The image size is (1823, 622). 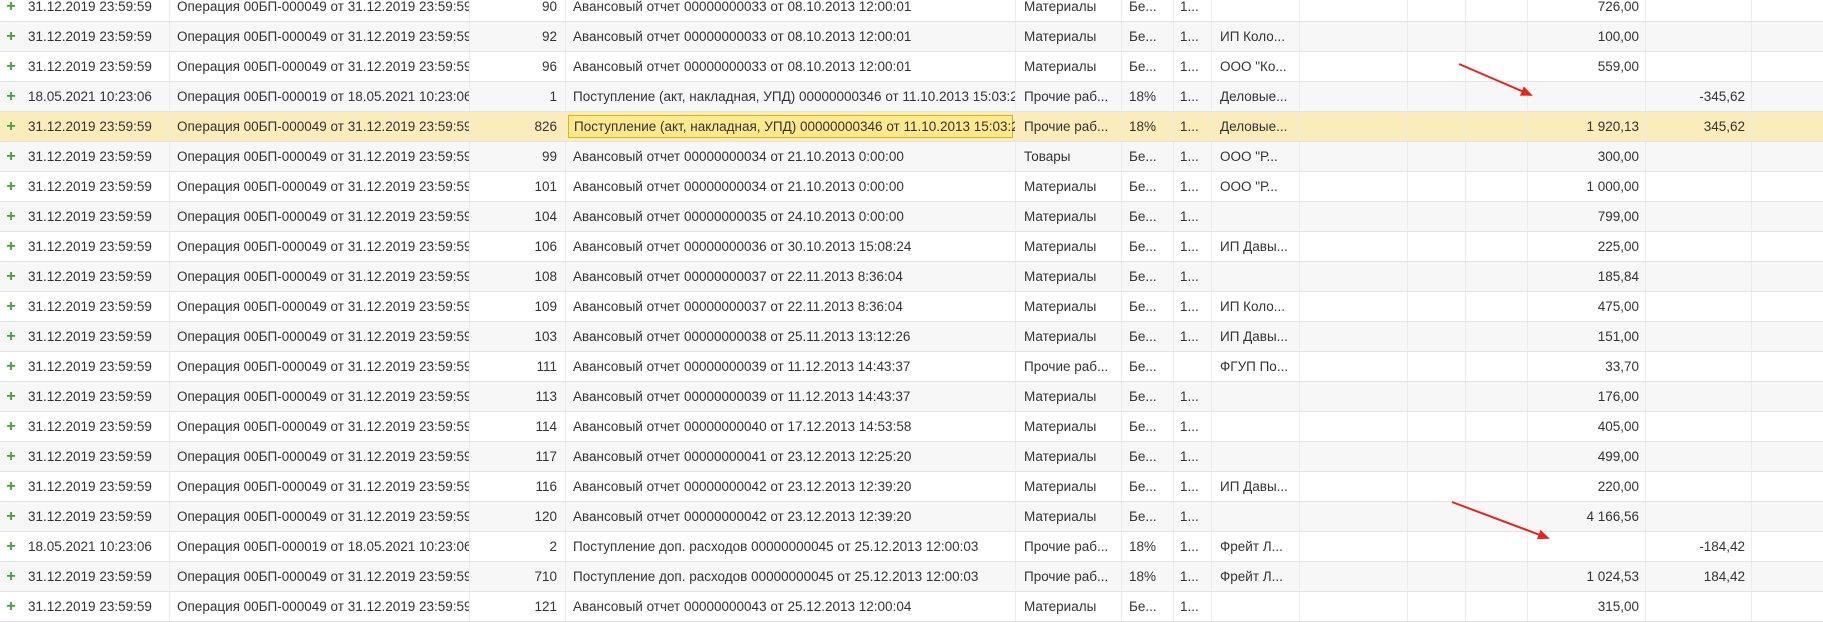 I want to click on row-line-number: 1, so click(x=518, y=96).